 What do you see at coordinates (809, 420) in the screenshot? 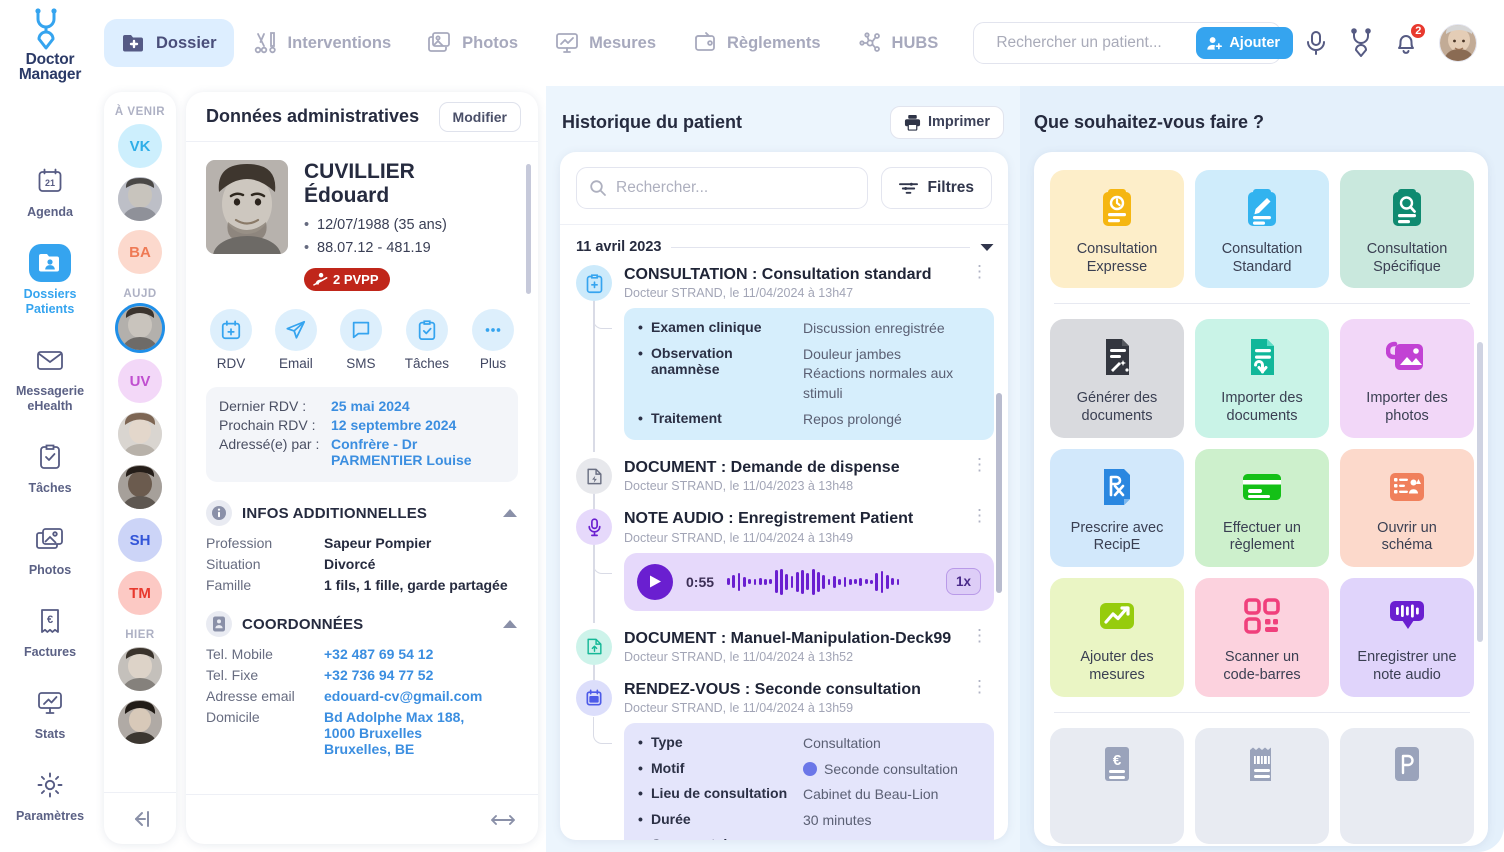
I see `detail-row: Traitement Repos prolongé` at bounding box center [809, 420].